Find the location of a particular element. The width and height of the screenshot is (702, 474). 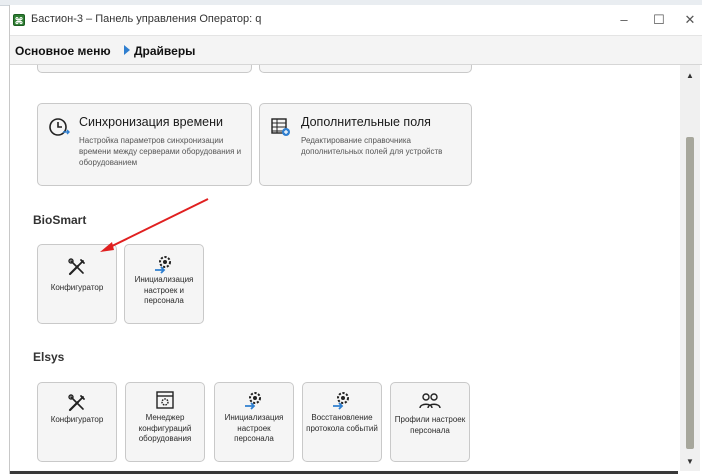

card-partial-left is located at coordinates (144, 69).